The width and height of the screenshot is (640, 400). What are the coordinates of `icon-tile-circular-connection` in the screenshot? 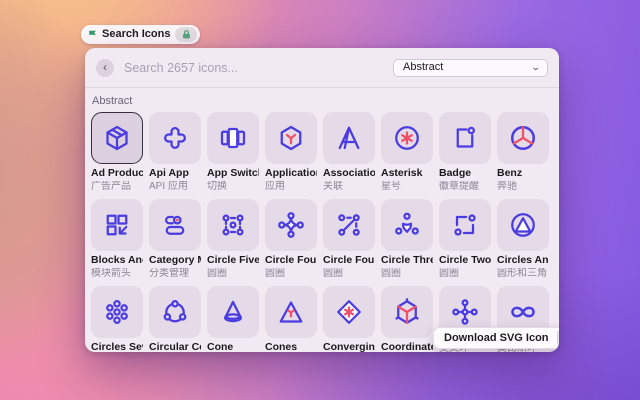 It's located at (175, 312).